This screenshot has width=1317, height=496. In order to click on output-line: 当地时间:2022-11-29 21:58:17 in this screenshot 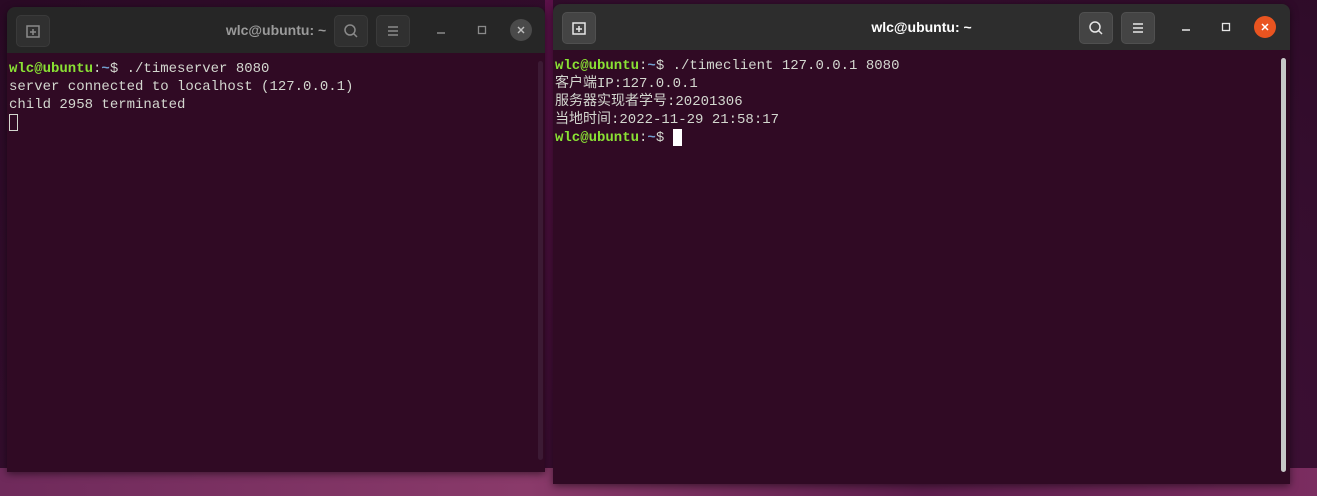, I will do `click(667, 120)`.